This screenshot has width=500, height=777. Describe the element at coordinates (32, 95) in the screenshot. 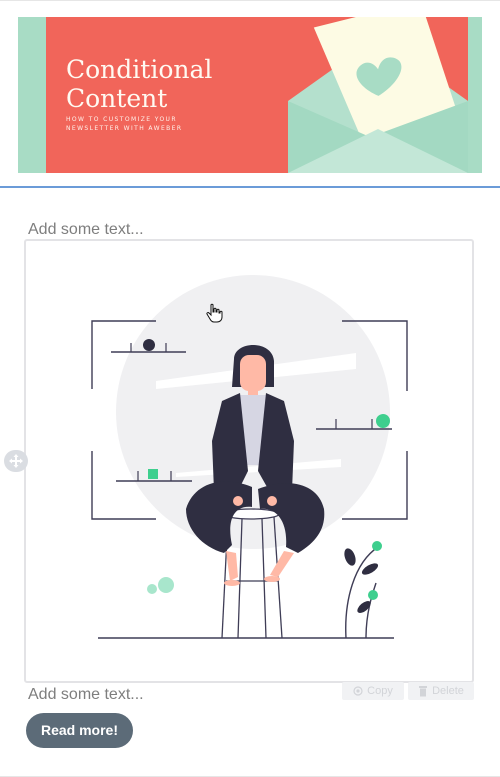

I see `banner-mint-strip-left` at that location.